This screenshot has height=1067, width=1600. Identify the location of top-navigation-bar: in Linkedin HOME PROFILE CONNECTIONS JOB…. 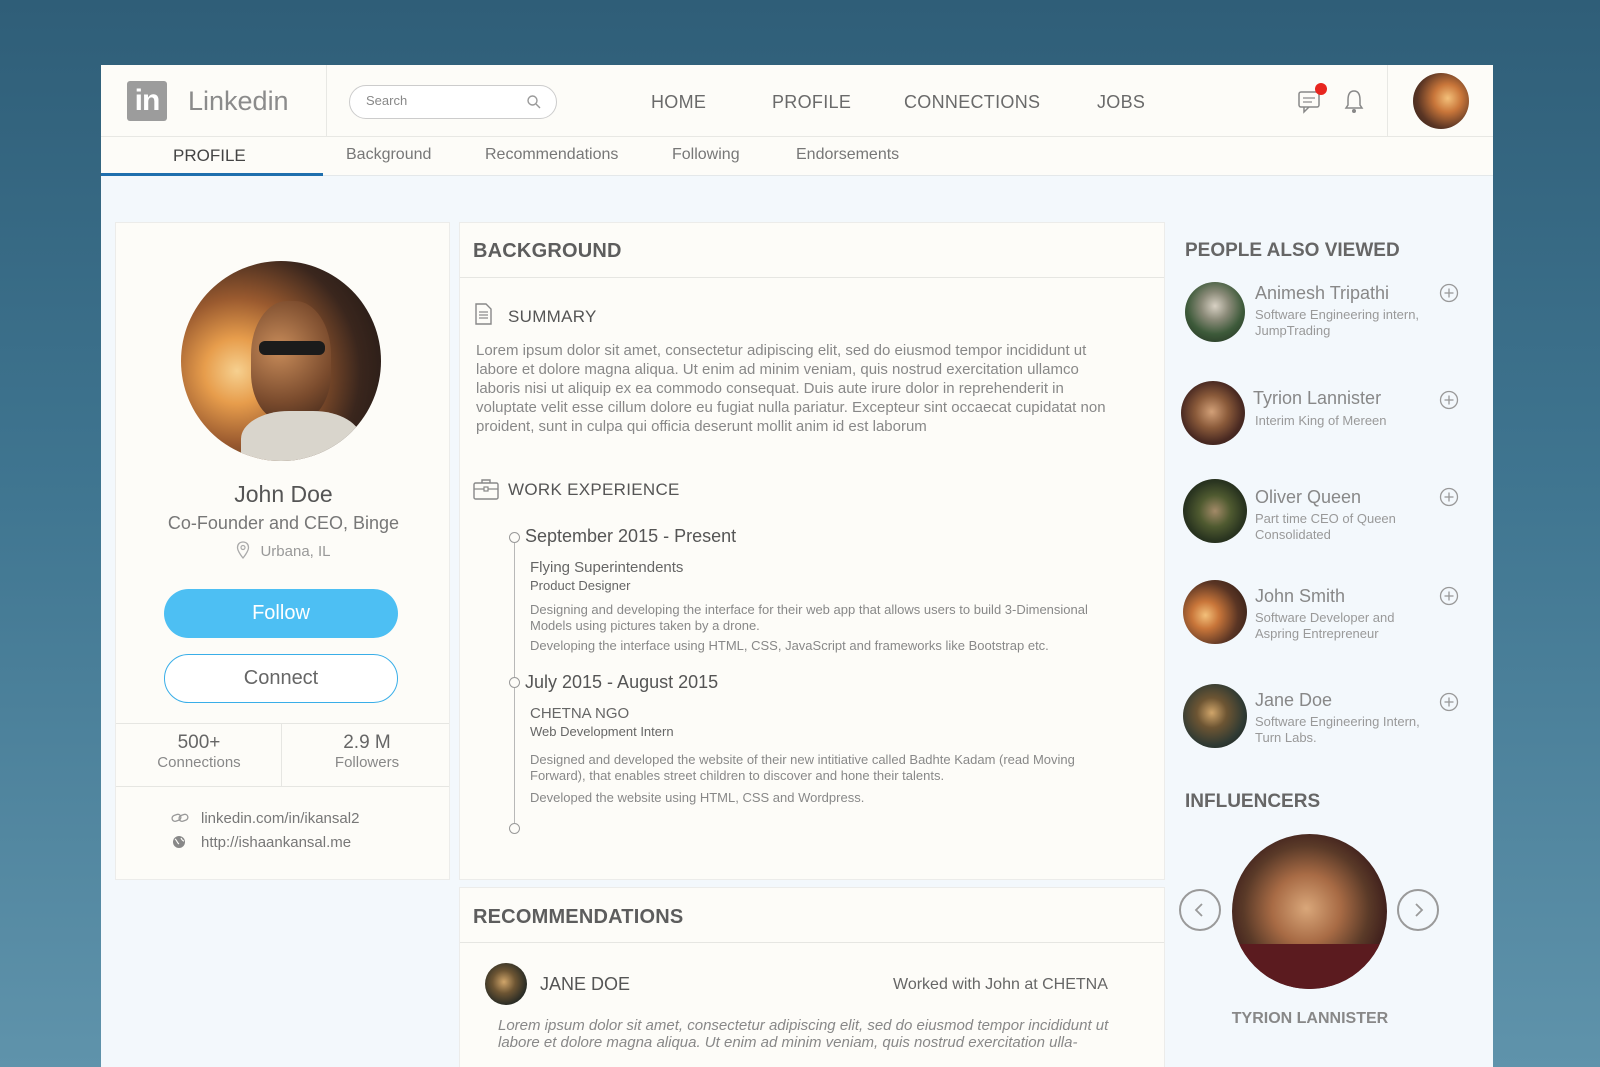
(797, 101).